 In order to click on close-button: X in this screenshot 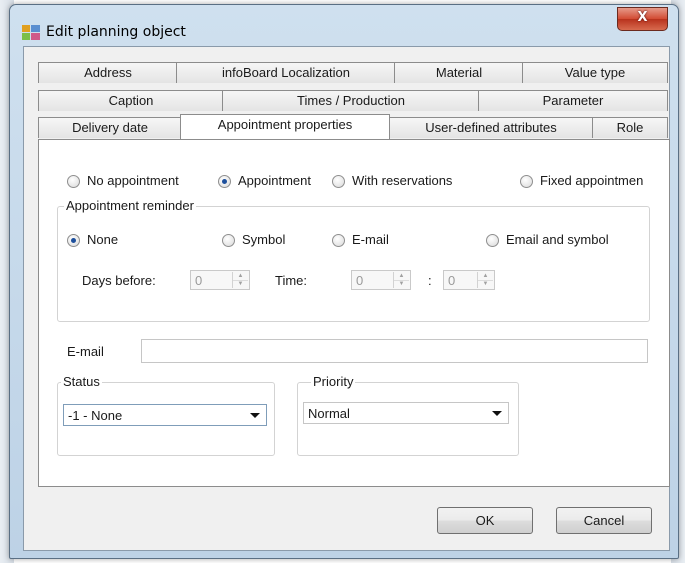, I will do `click(642, 19)`.